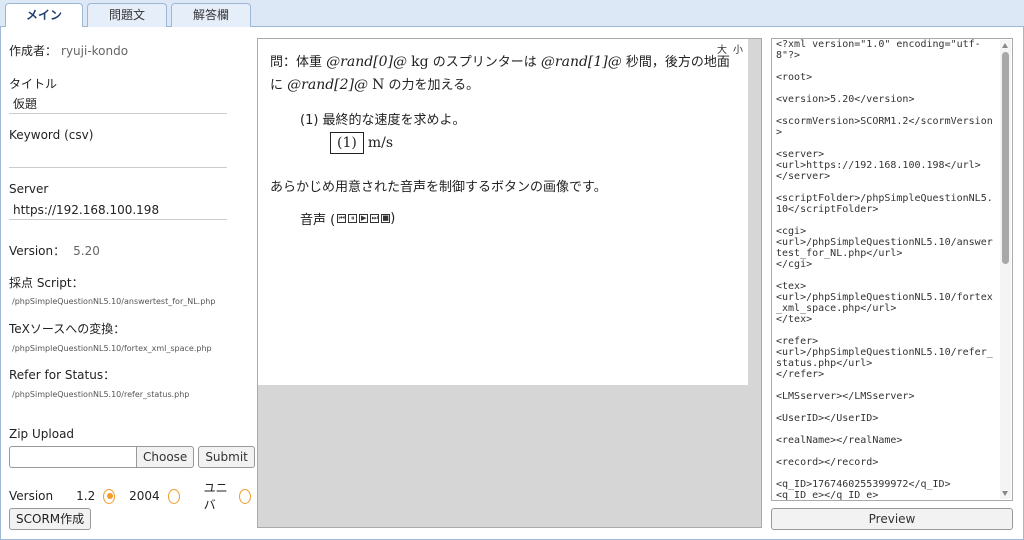 The width and height of the screenshot is (1024, 540). What do you see at coordinates (722, 50) in the screenshot?
I see `font-large-button: 大` at bounding box center [722, 50].